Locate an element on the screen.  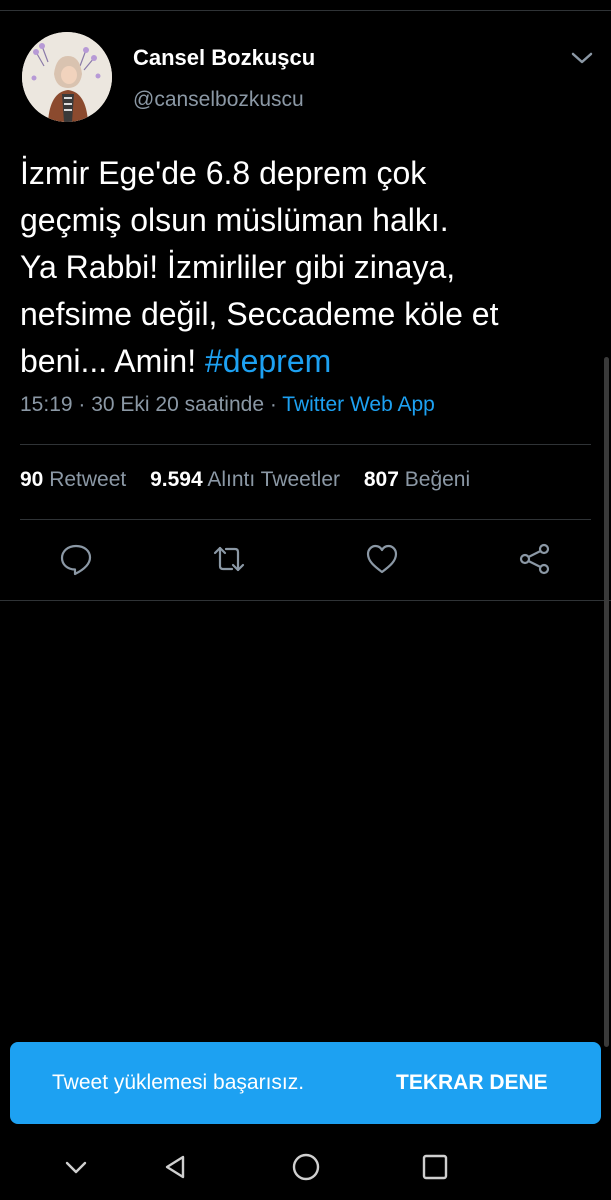
display-name: Cansel Bozkuşcu is located at coordinates (224, 58).